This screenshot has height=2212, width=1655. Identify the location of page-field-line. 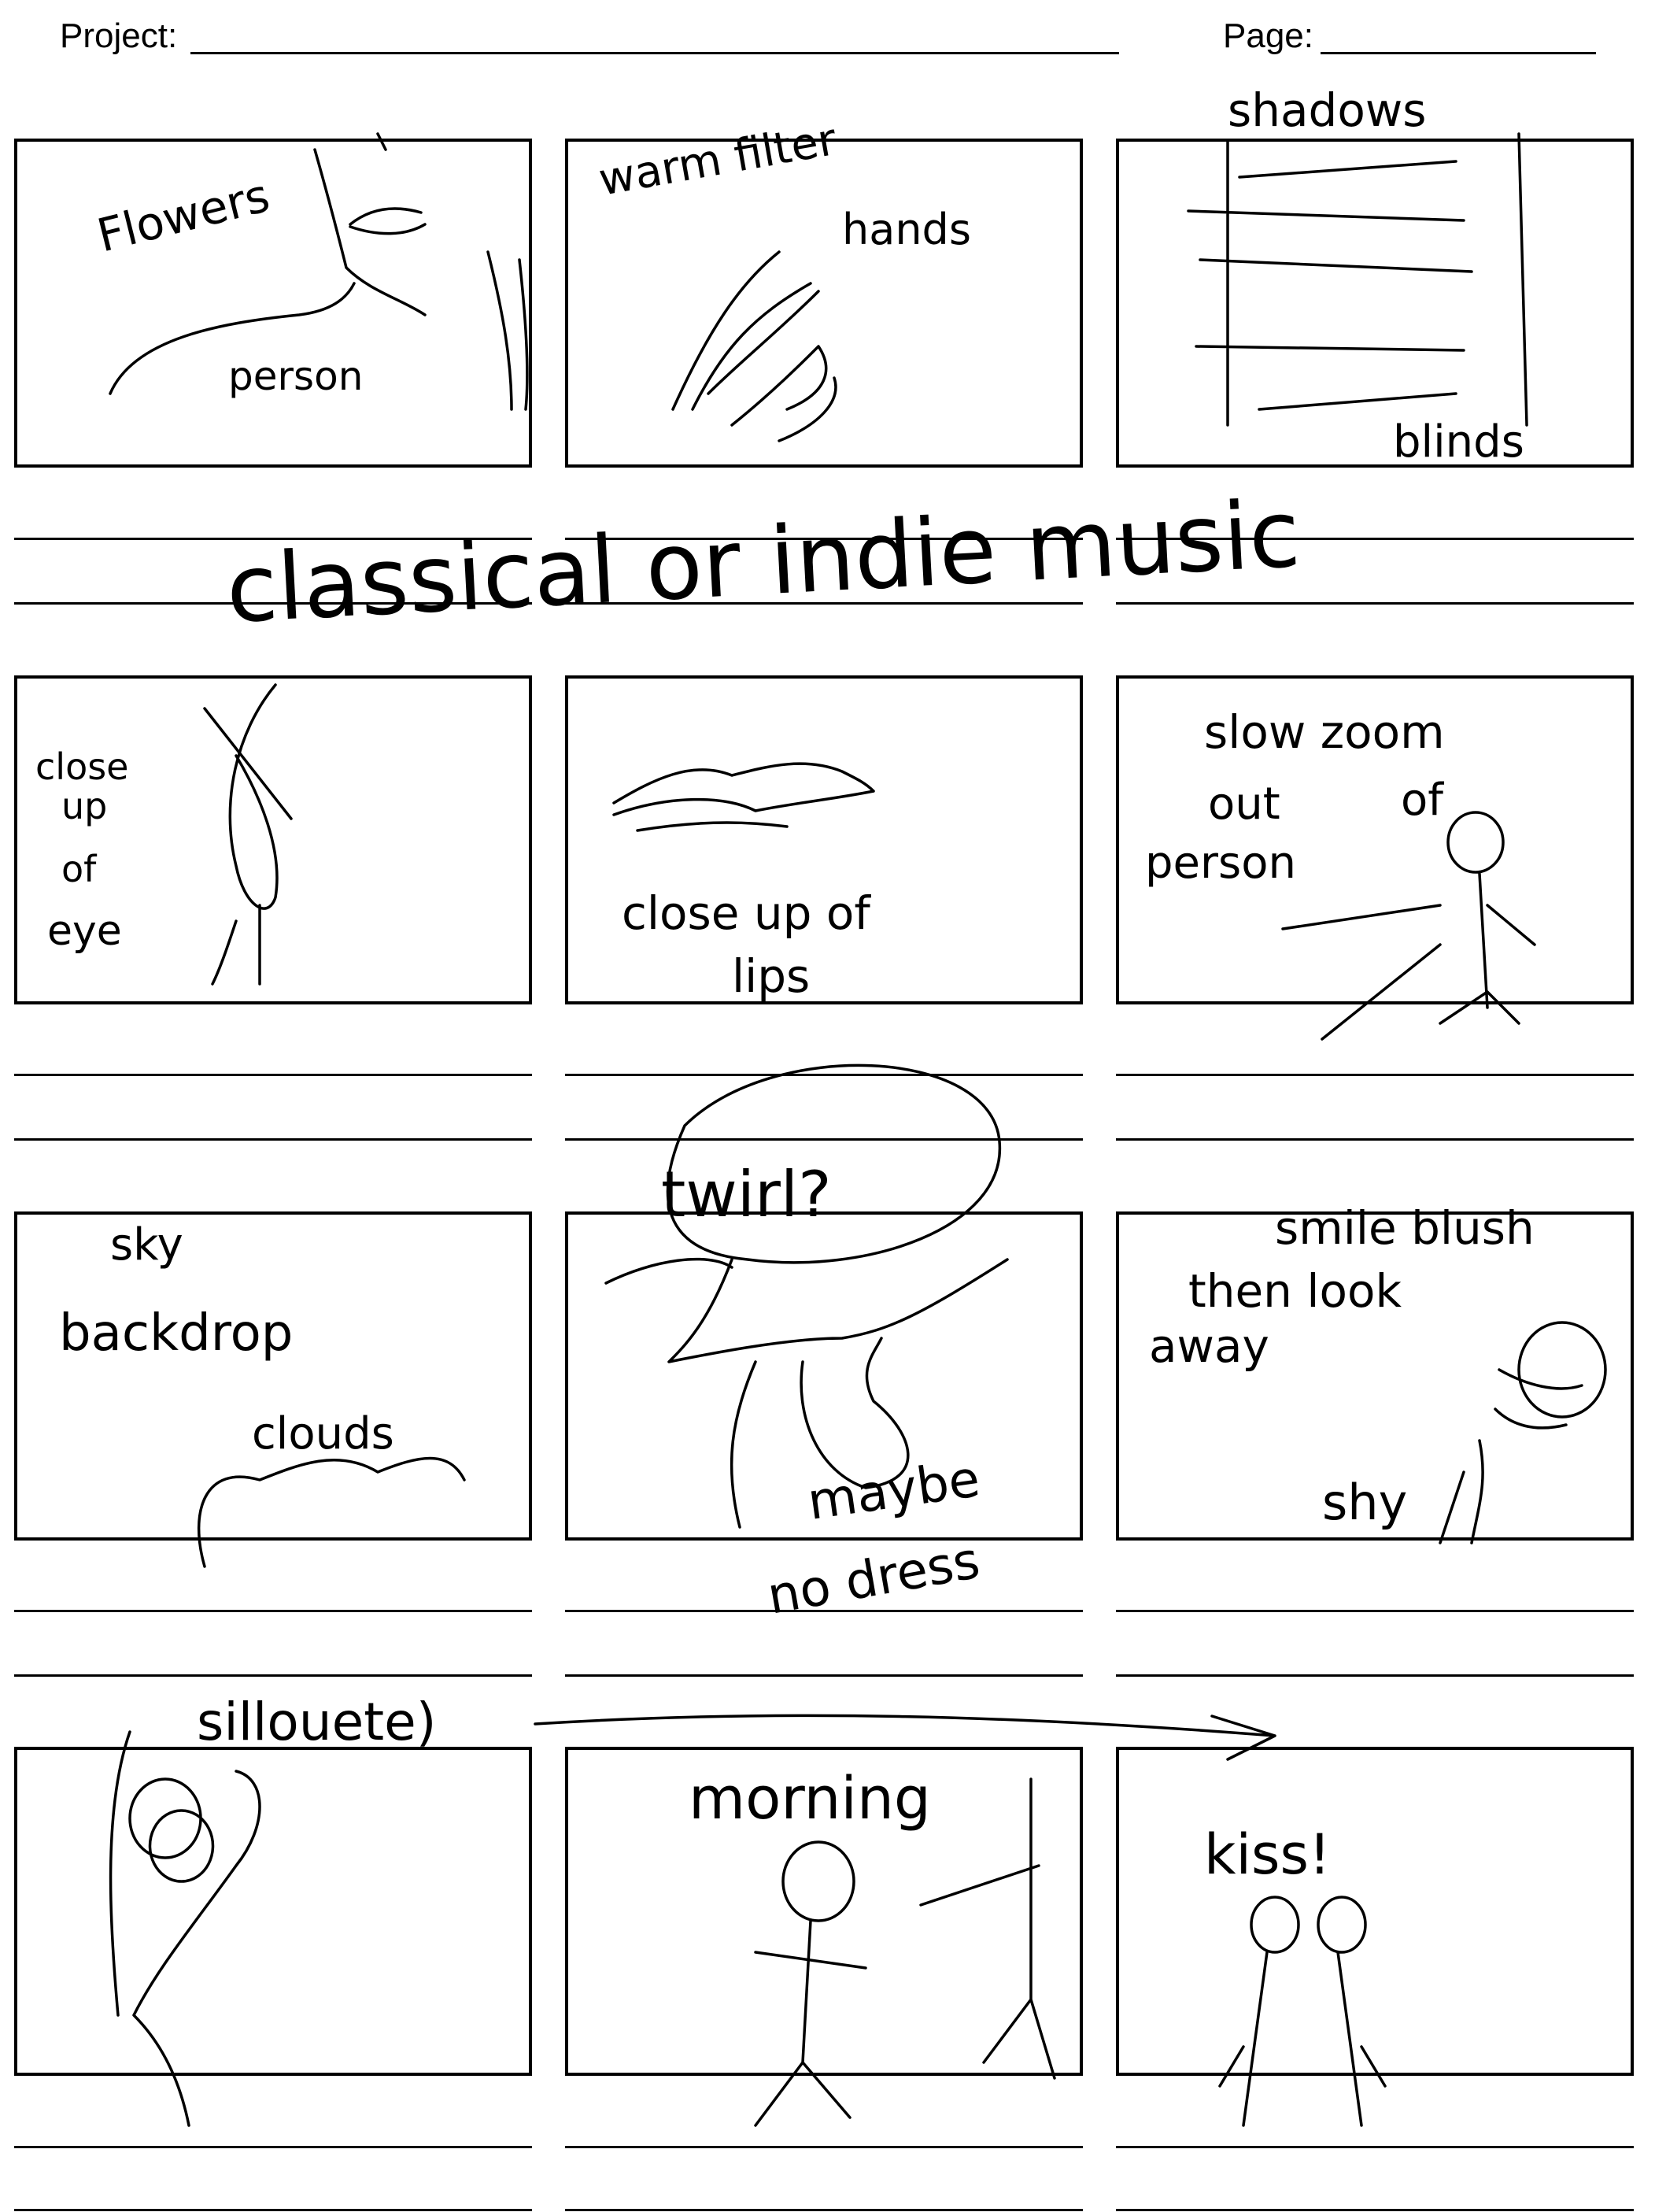
(1459, 53).